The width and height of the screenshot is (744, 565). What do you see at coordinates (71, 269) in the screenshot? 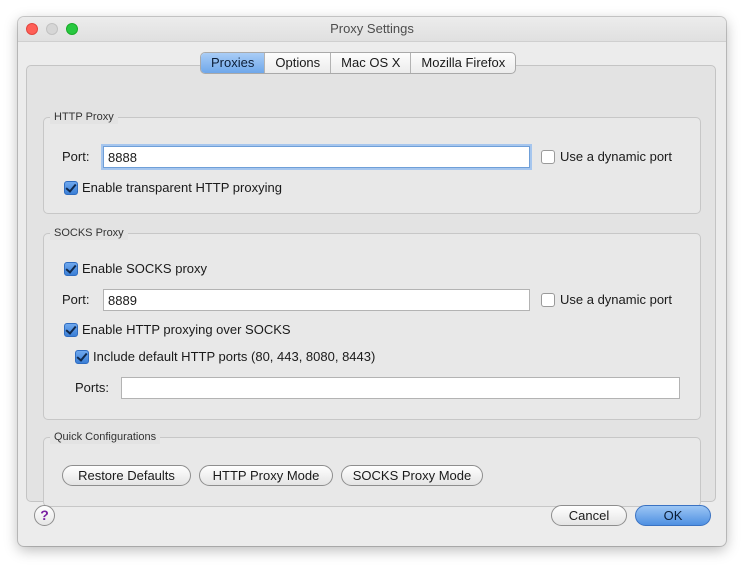
I see `enable-socks-checkbox` at bounding box center [71, 269].